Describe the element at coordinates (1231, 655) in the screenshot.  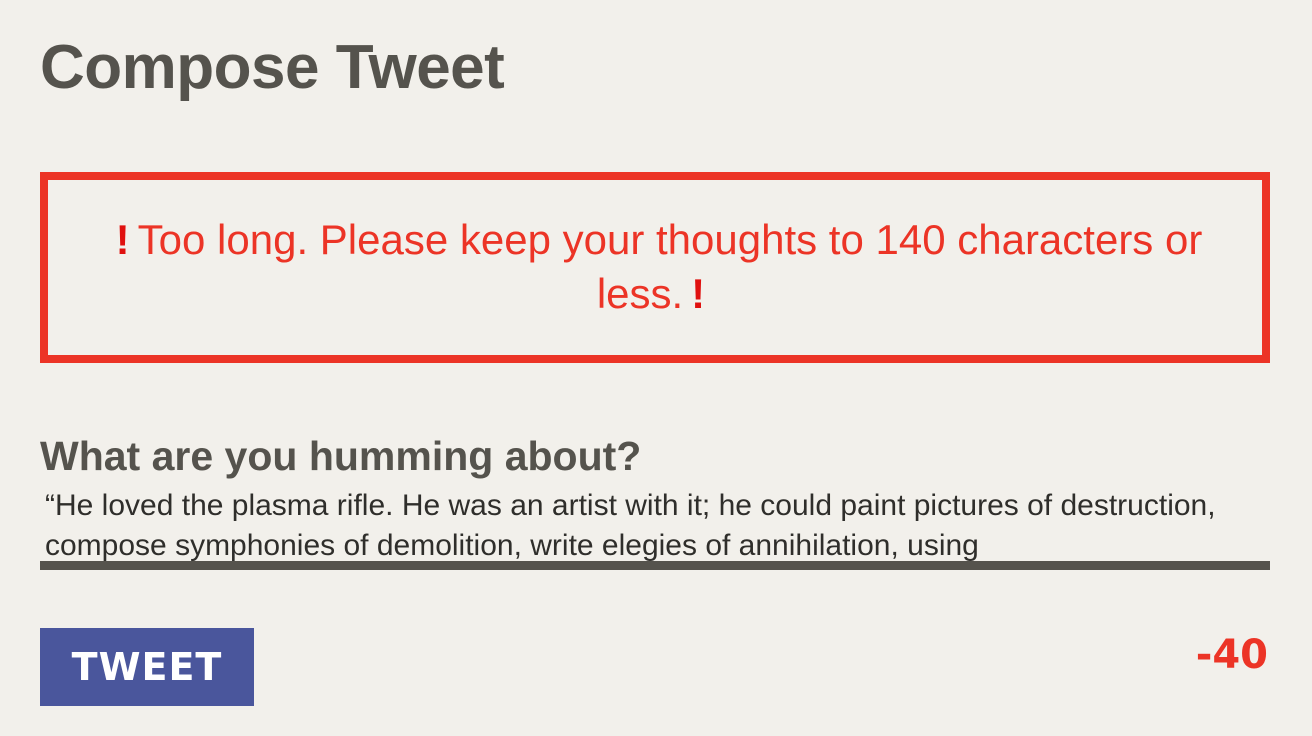
I see `character-counter: -40` at that location.